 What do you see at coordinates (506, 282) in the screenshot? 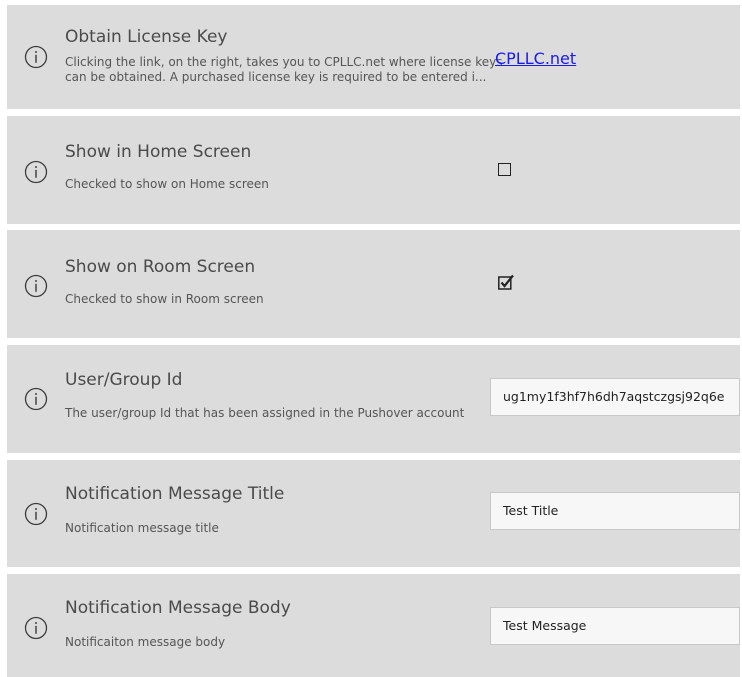
I see `room-screen-checkbox-checked` at bounding box center [506, 282].